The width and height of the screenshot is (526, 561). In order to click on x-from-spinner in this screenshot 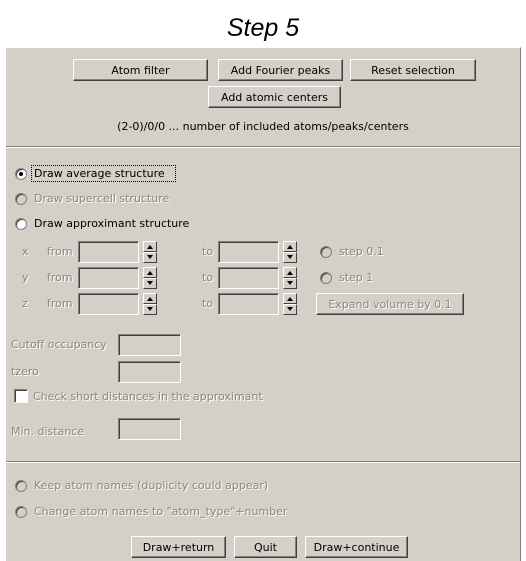, I will do `click(150, 252)`.